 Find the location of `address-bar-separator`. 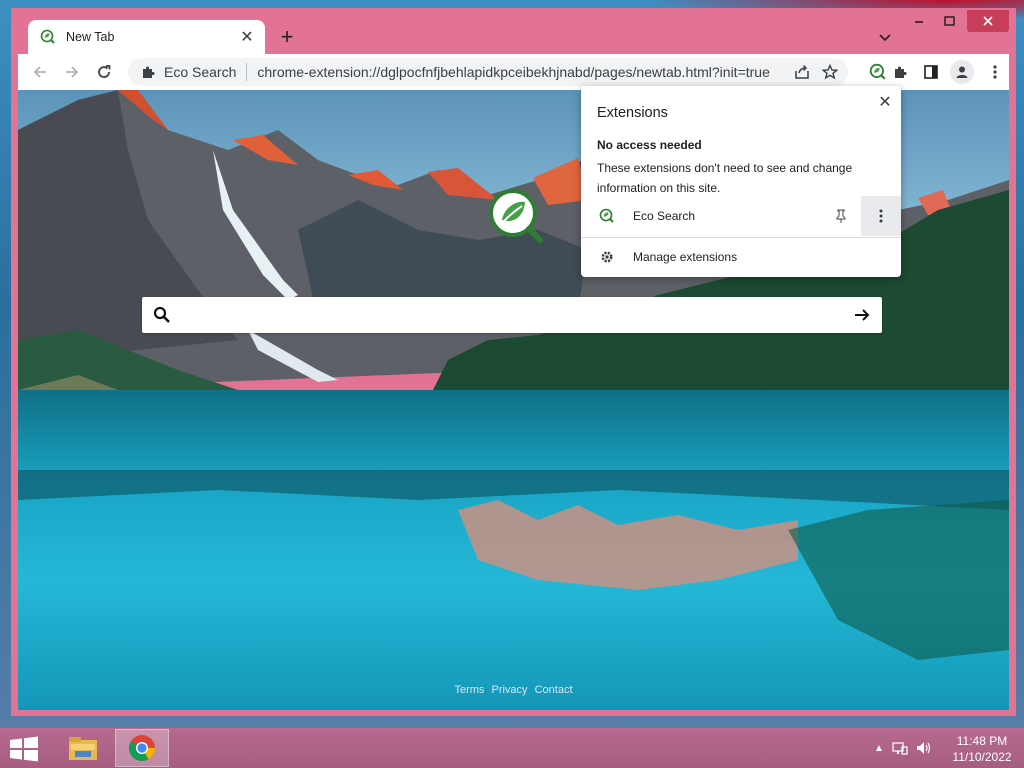

address-bar-separator is located at coordinates (247, 72).